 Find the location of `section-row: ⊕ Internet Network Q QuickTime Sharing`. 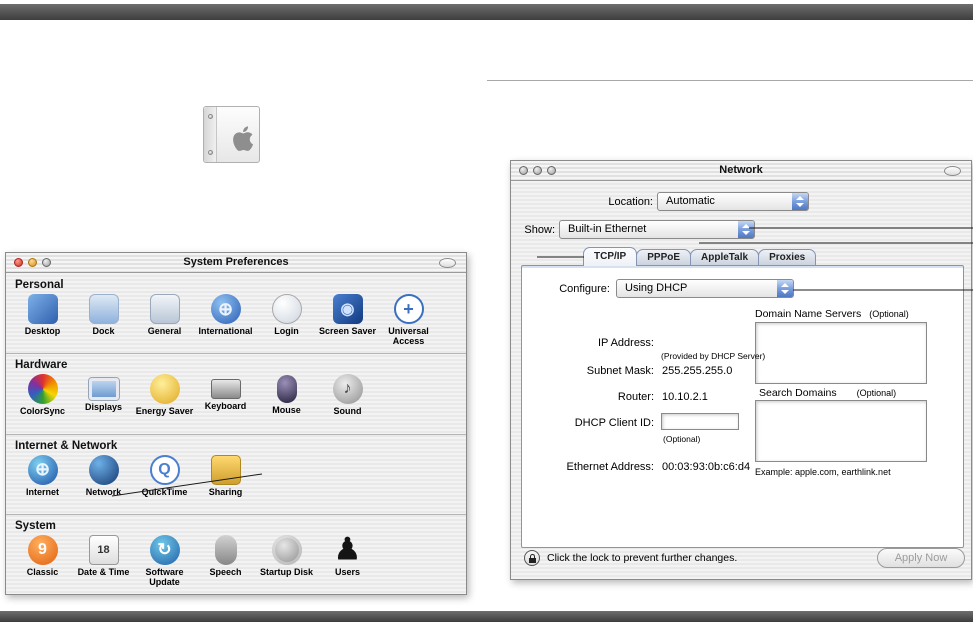

section-row: ⊕ Internet Network Q QuickTime Sharing is located at coordinates (236, 475).